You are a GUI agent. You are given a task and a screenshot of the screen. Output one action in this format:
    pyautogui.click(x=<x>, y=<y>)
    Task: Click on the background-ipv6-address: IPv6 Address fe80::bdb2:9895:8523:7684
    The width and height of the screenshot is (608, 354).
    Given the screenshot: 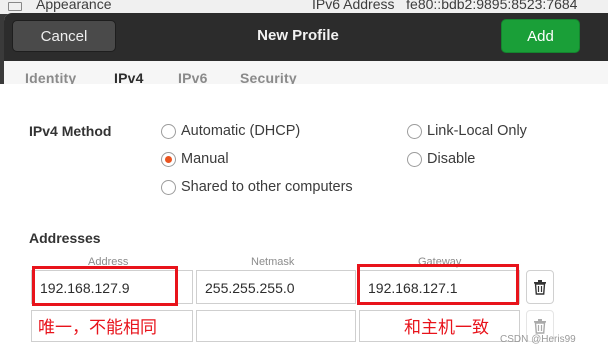 What is the action you would take?
    pyautogui.click(x=444, y=6)
    